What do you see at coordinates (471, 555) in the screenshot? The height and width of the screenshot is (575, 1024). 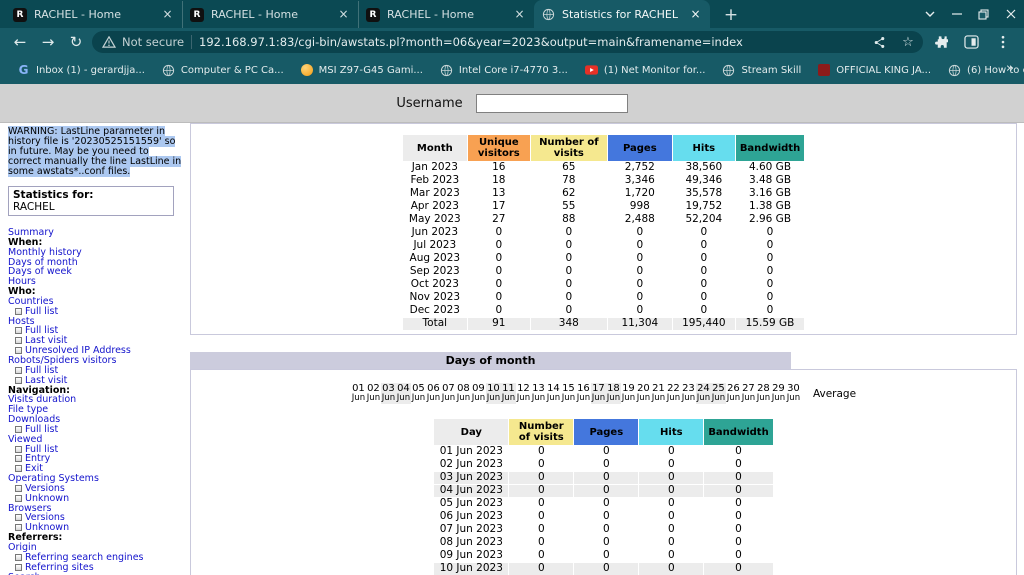 I see `cell: 09 Jun 2023` at bounding box center [471, 555].